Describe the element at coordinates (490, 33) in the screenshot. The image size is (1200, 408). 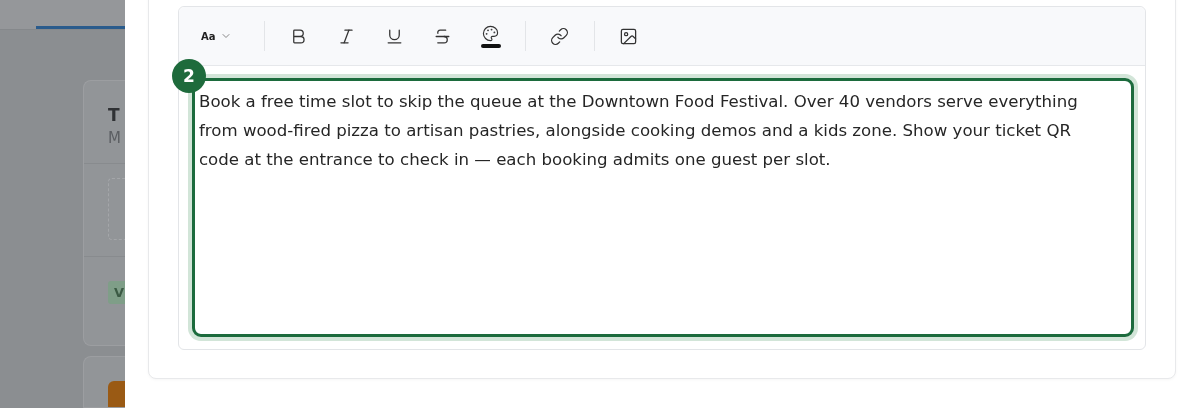
I see `palette-icon` at that location.